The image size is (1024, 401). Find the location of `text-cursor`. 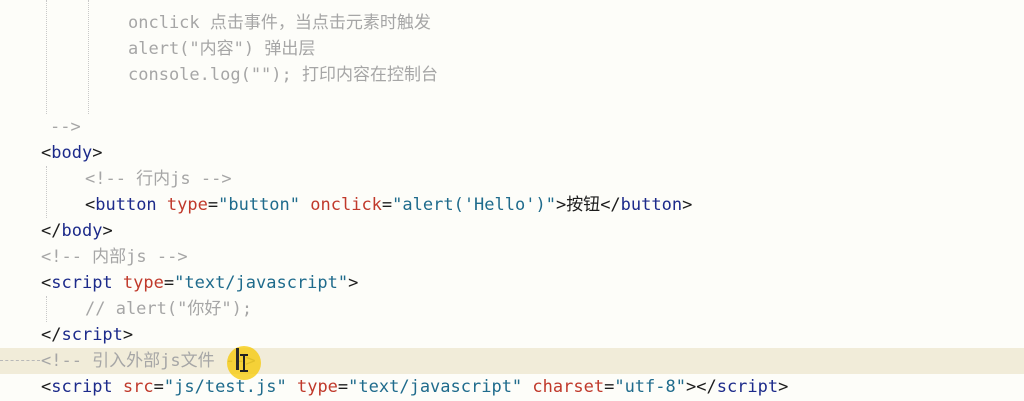

text-cursor is located at coordinates (237, 359).